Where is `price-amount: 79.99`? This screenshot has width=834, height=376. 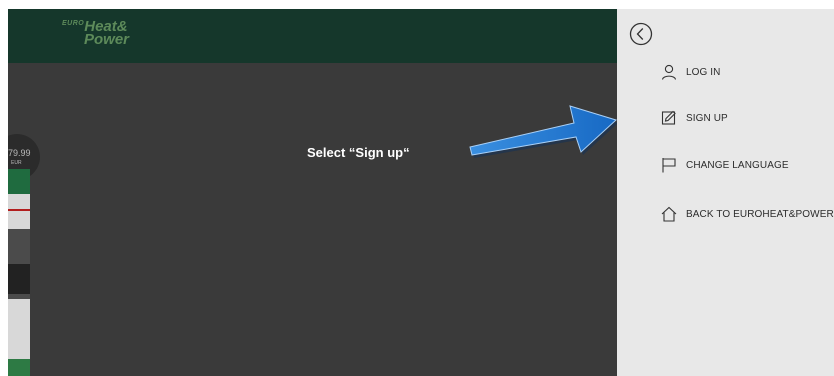 price-amount: 79.99 is located at coordinates (19, 153).